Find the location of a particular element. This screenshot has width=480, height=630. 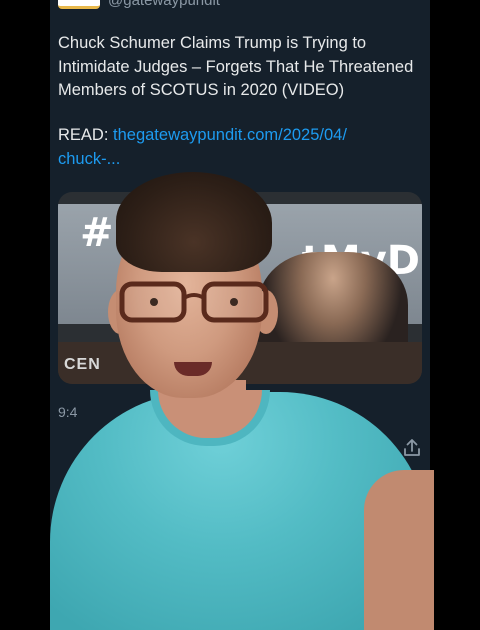

tweet-header: @gatewaypundit is located at coordinates (139, 5).